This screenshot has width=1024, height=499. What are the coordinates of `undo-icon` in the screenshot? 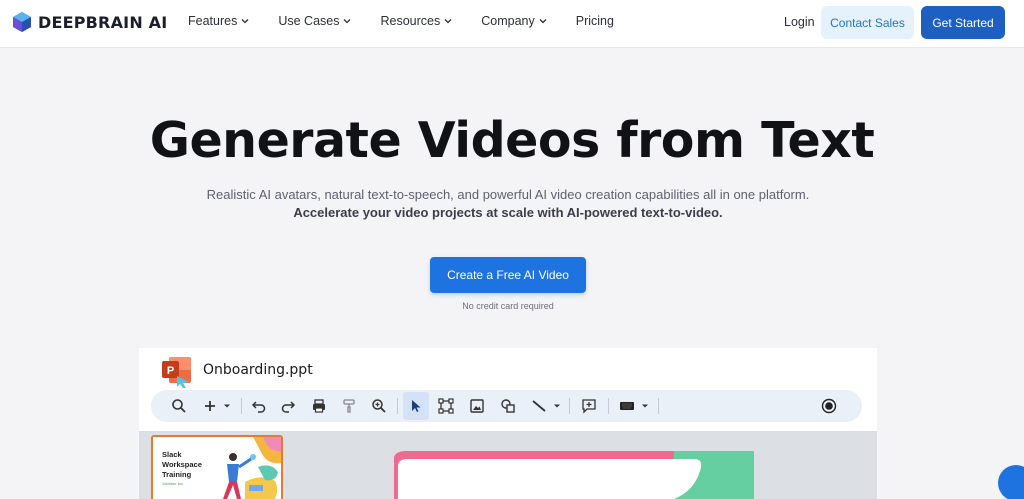 It's located at (259, 406).